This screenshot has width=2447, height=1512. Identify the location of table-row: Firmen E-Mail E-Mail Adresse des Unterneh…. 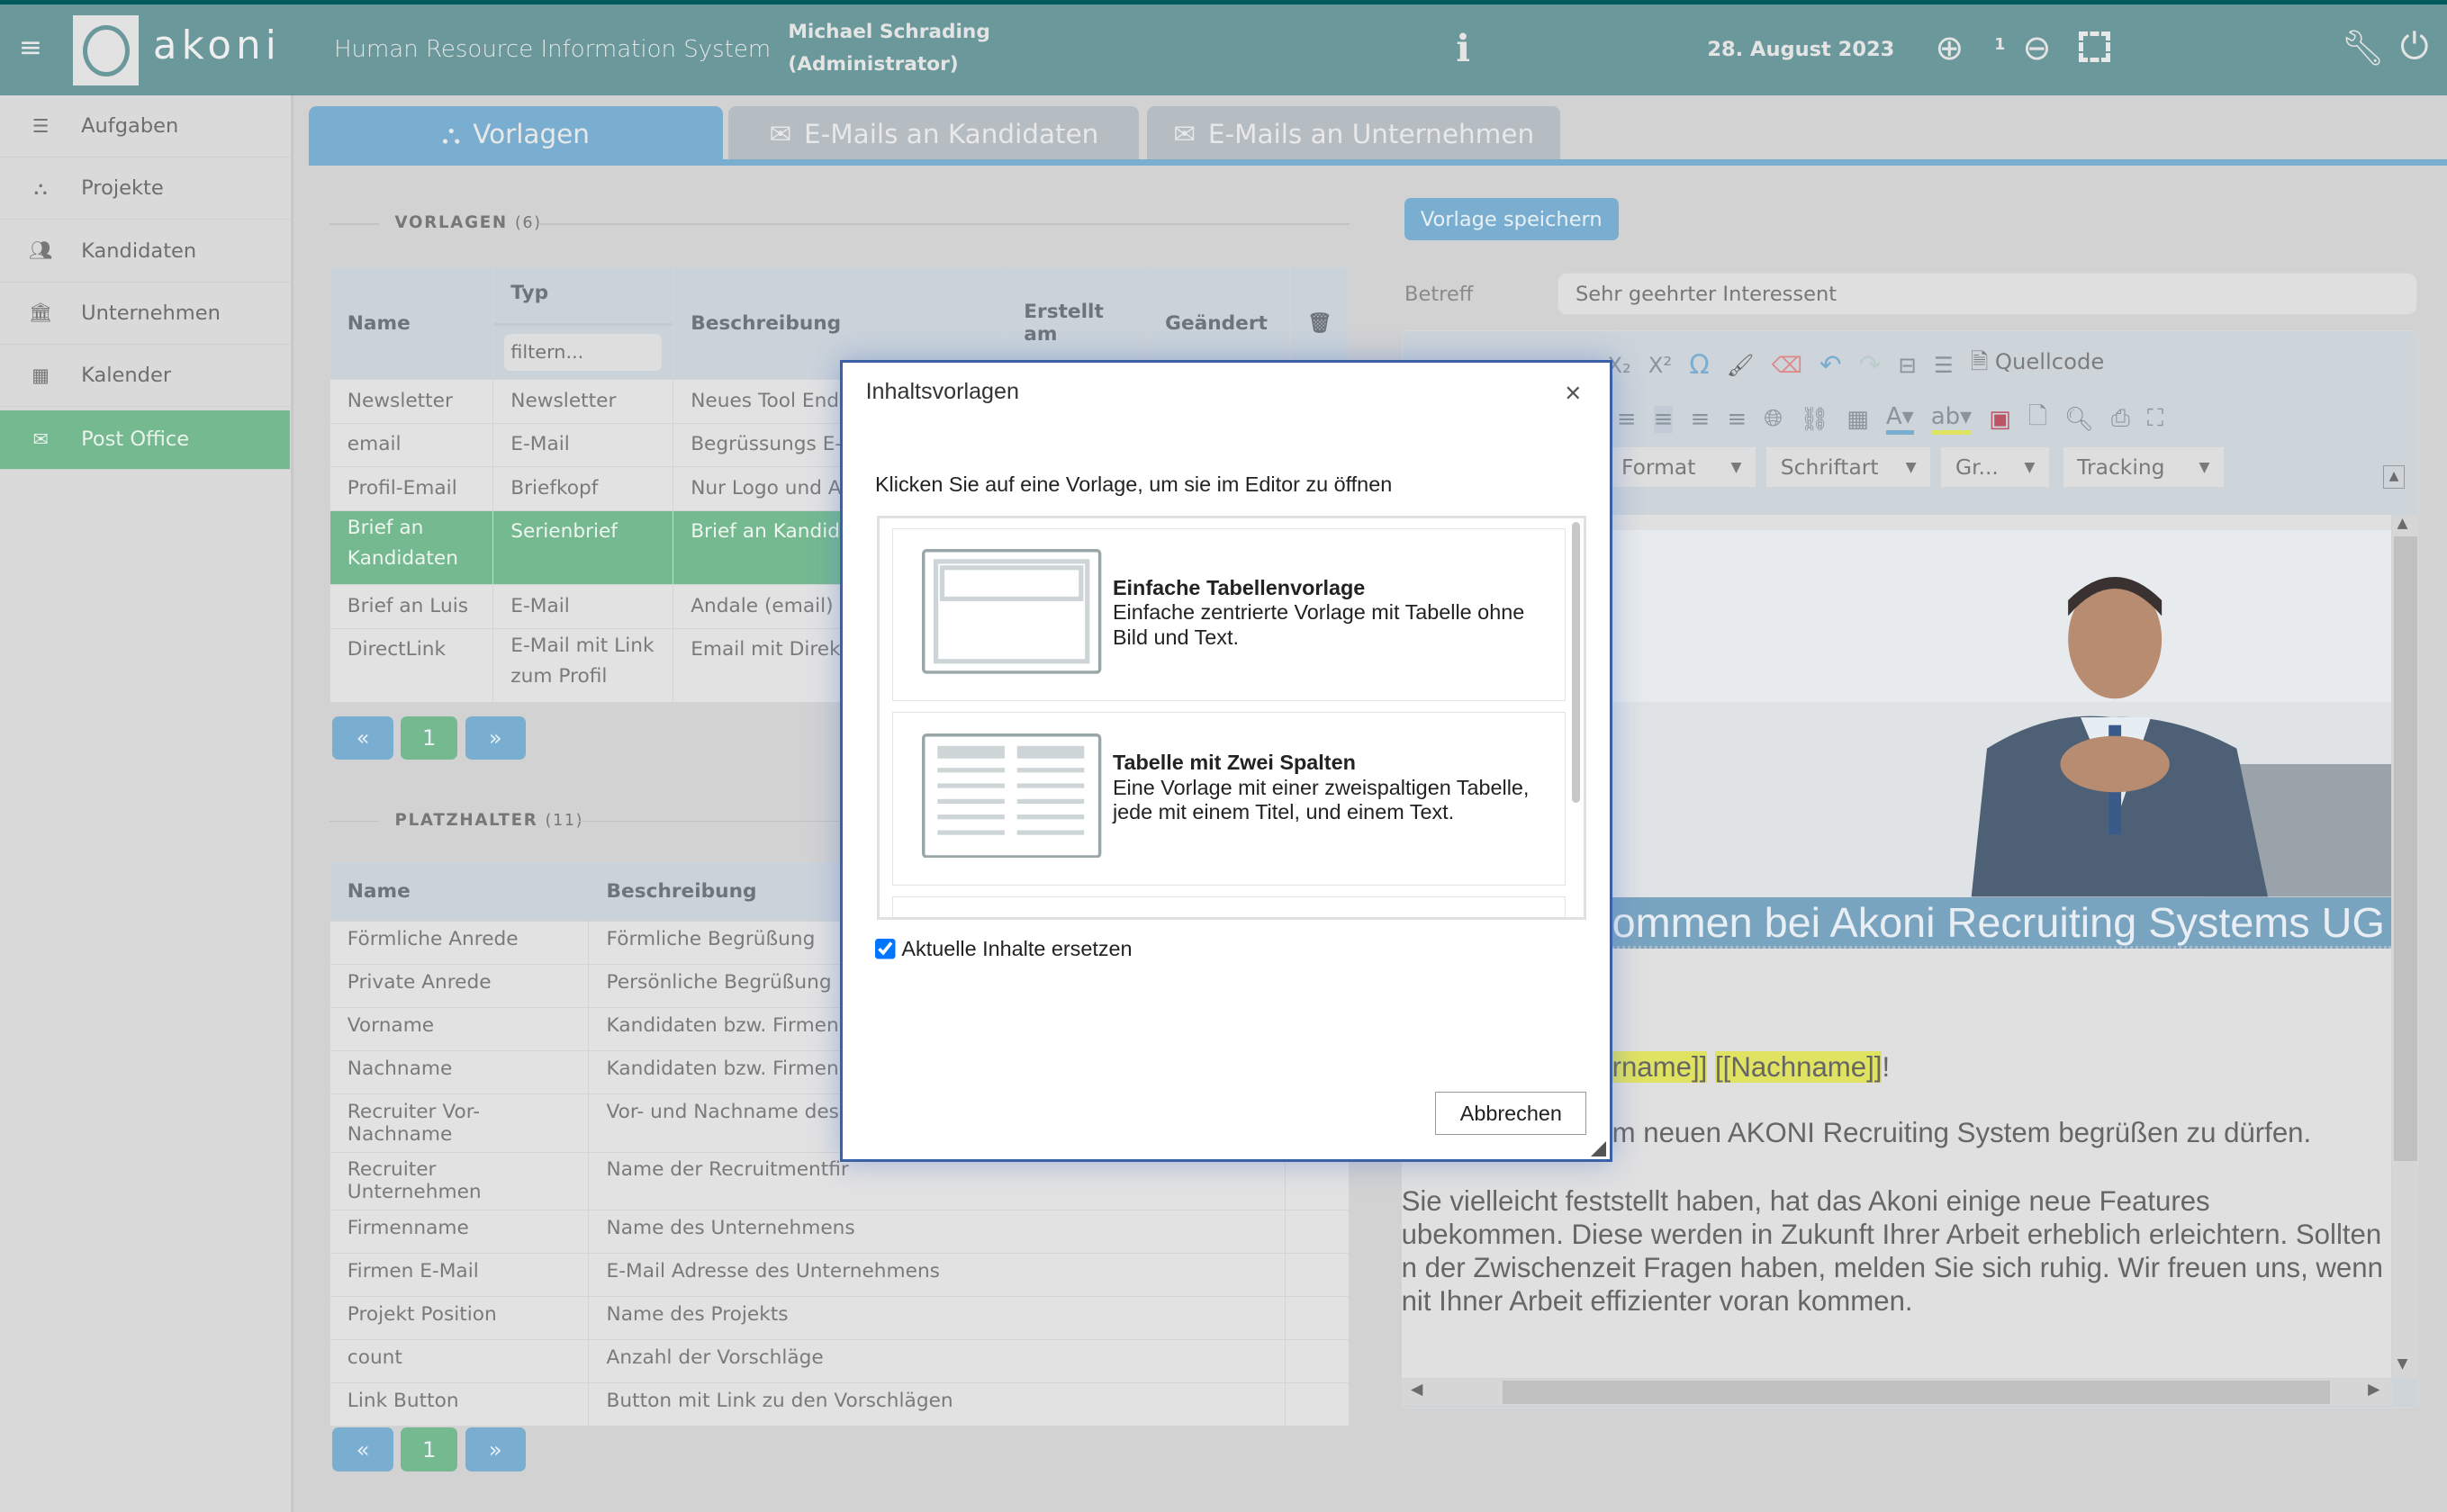
(839, 1275).